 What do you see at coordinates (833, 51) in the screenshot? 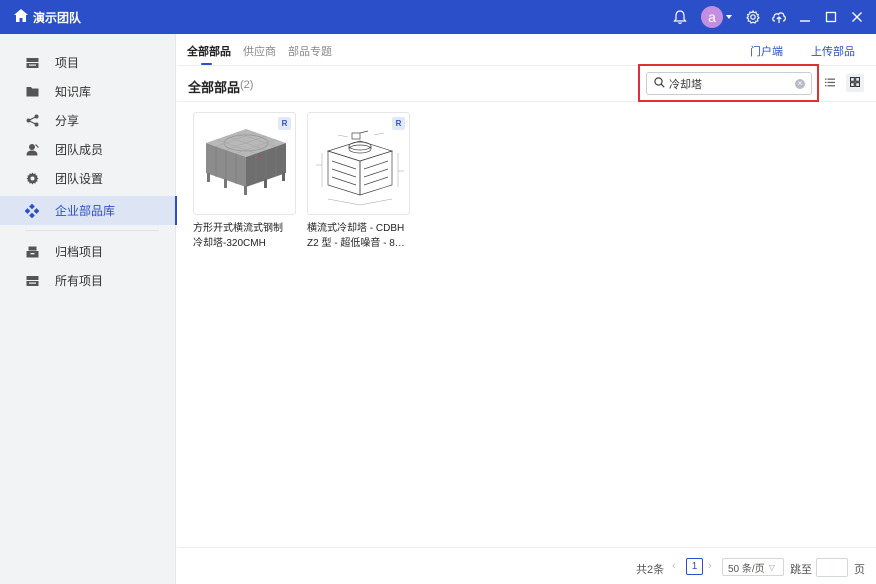
I see `upload-parts-link: 上传部品` at bounding box center [833, 51].